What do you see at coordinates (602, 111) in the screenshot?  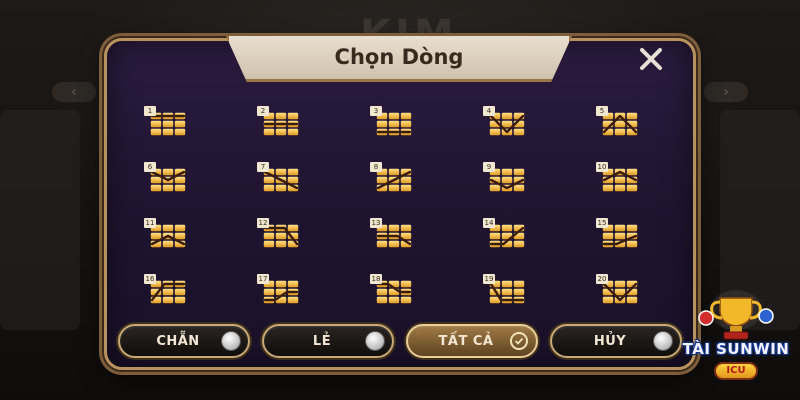 I see `line-number: 5` at bounding box center [602, 111].